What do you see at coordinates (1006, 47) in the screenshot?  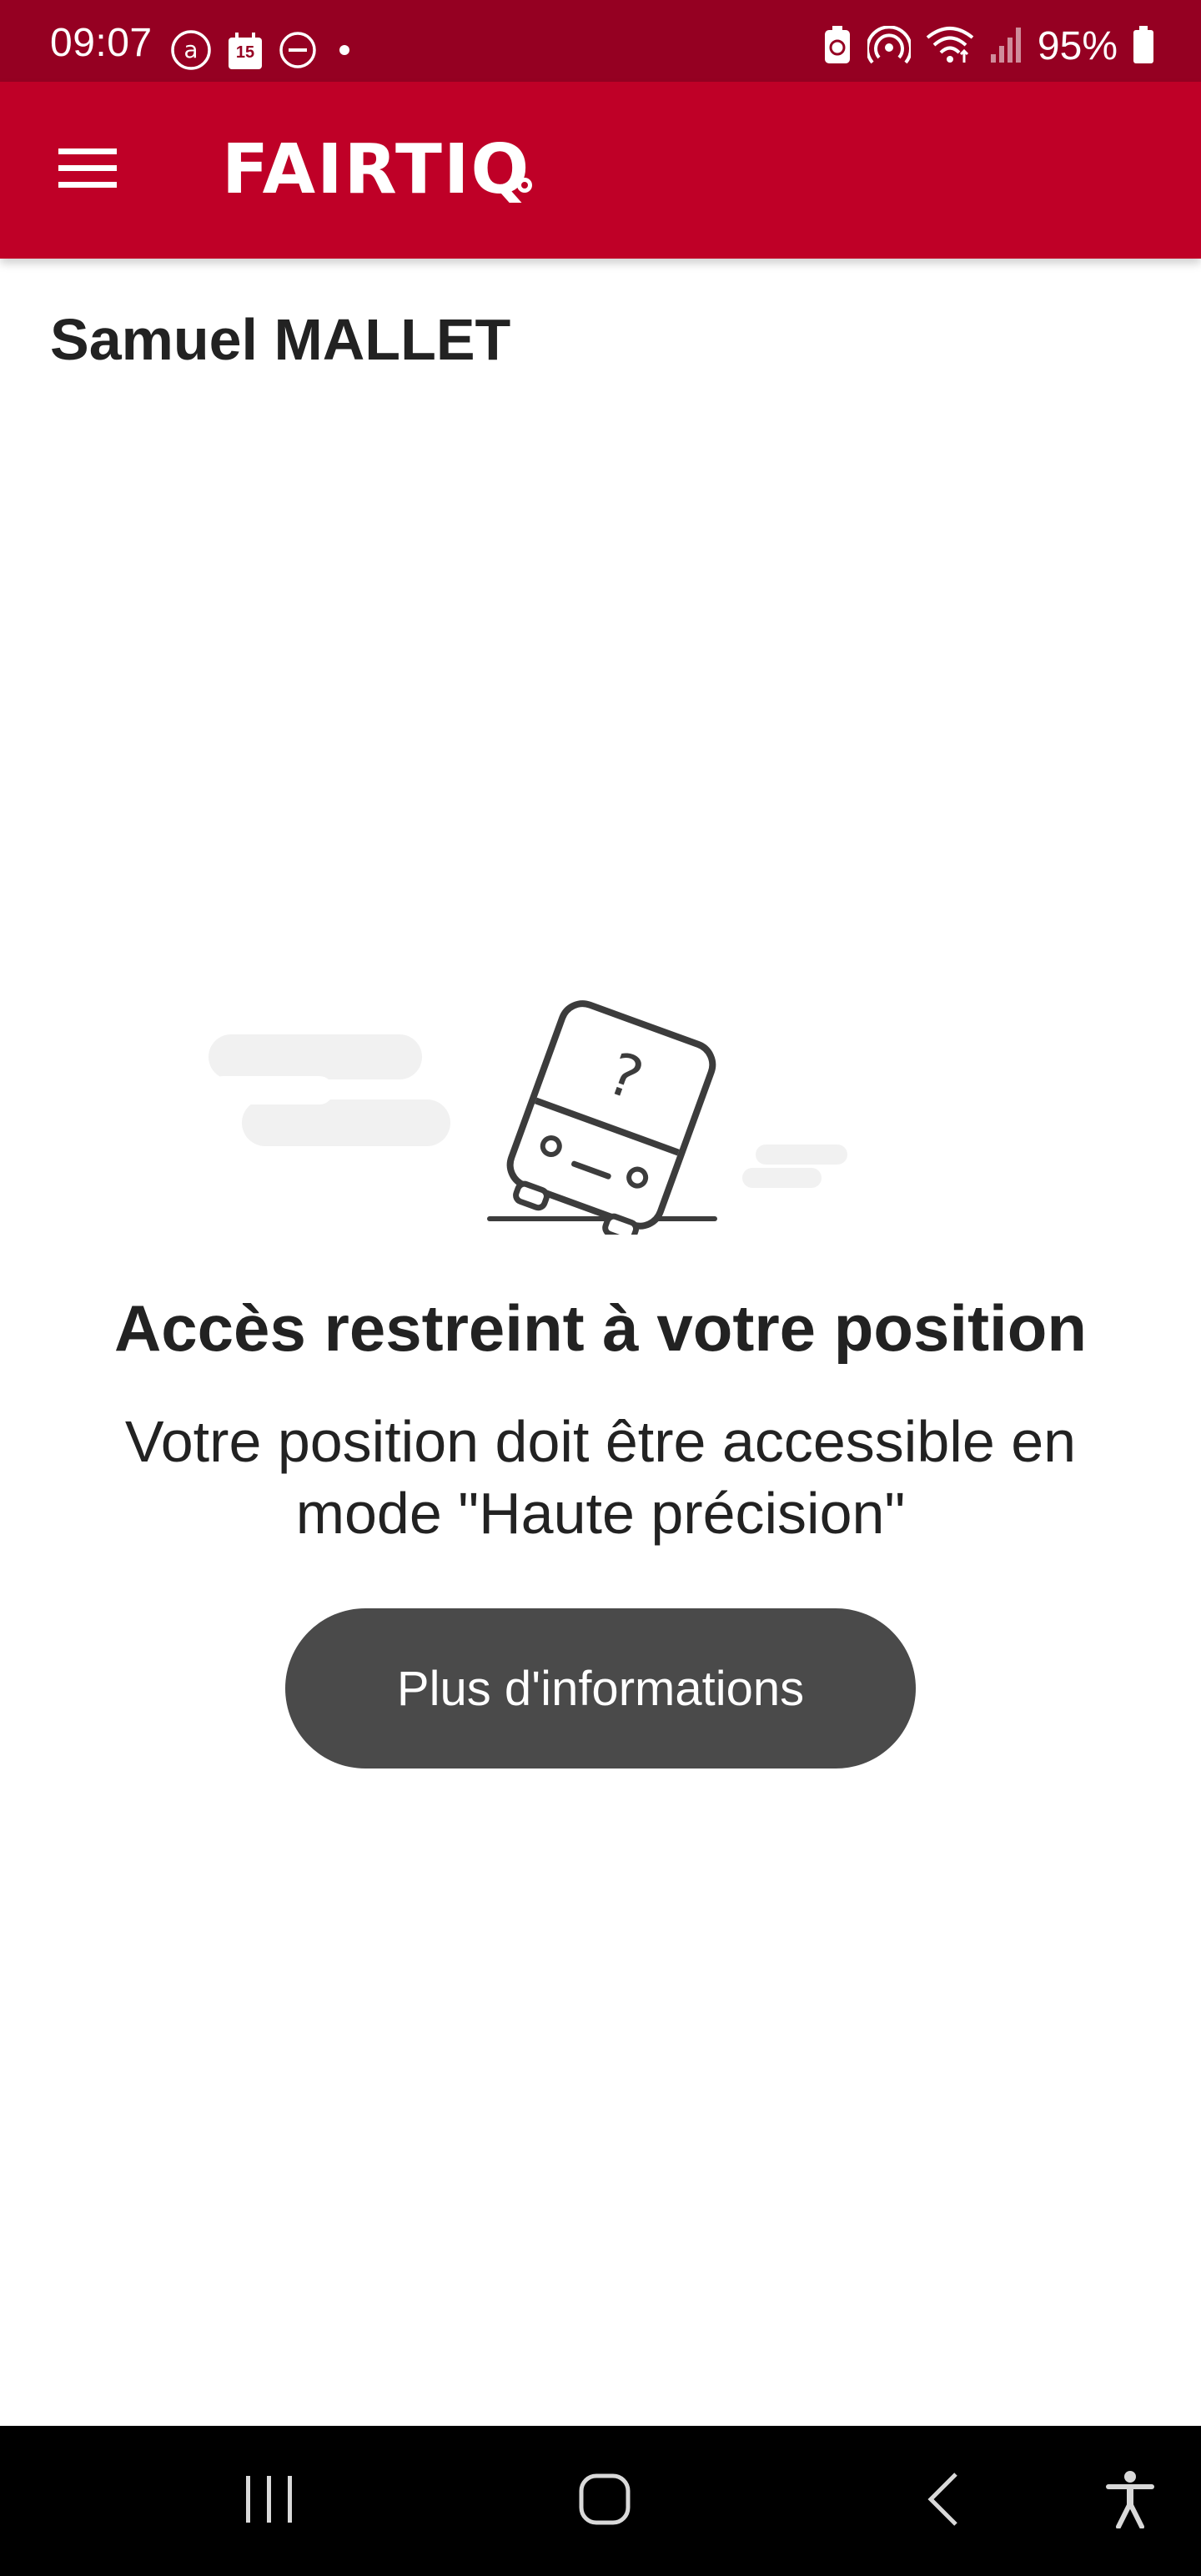 I see `signal-icon` at bounding box center [1006, 47].